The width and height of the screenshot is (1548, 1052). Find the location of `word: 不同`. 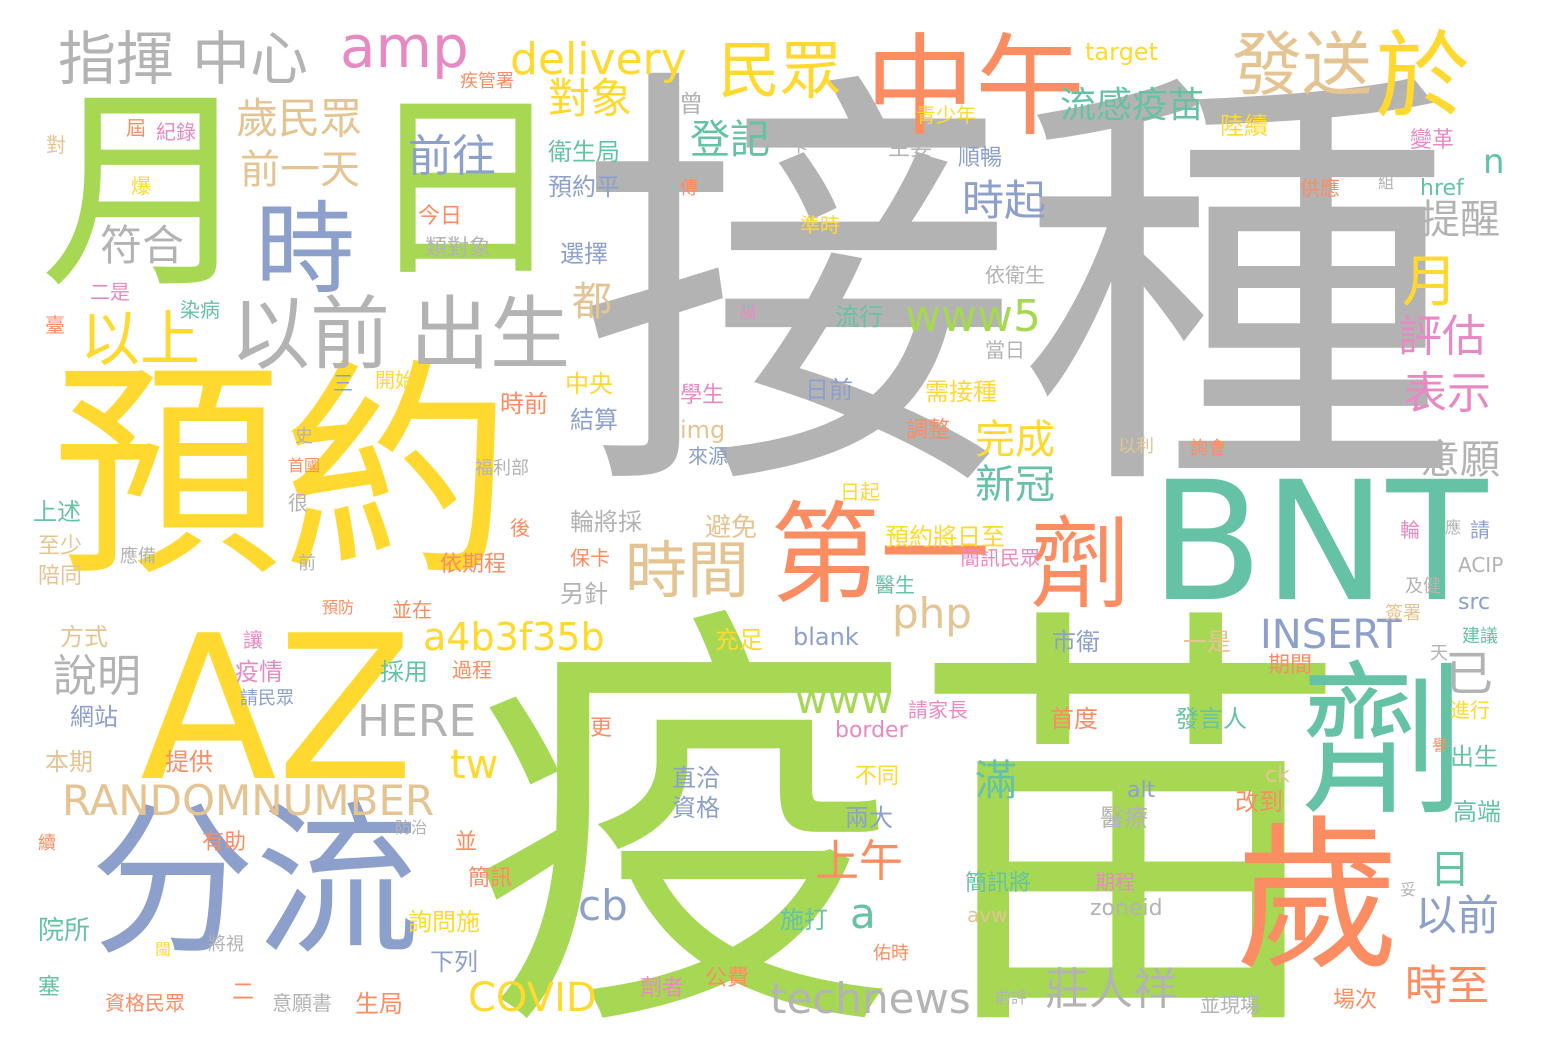

word: 不同 is located at coordinates (877, 776).